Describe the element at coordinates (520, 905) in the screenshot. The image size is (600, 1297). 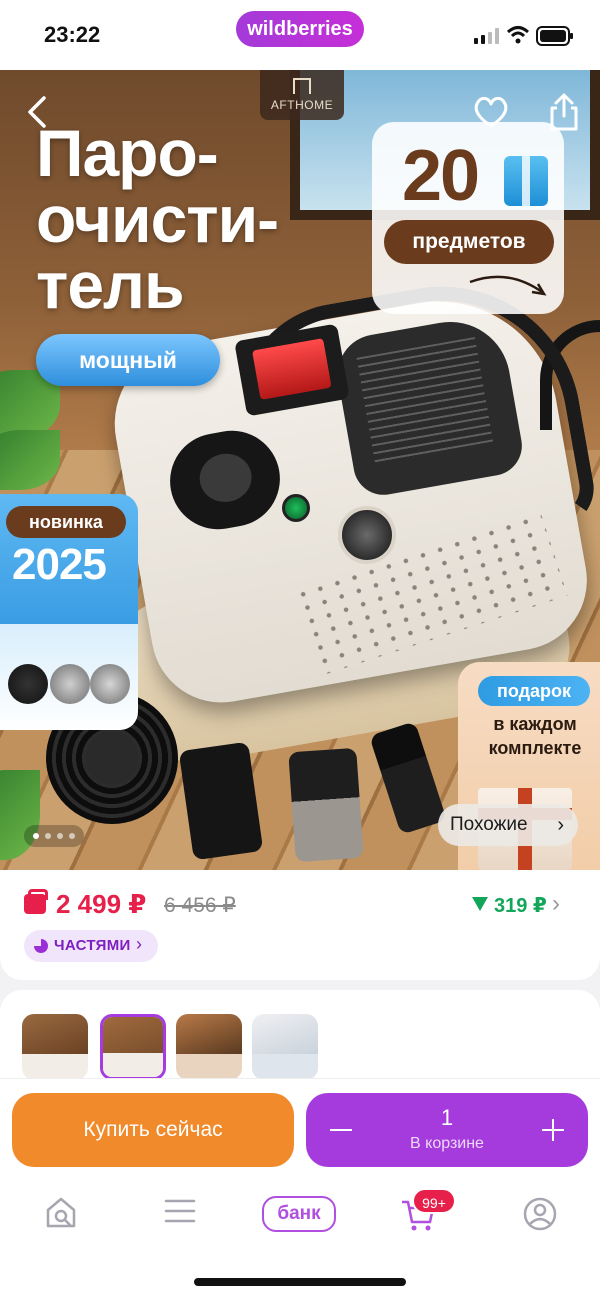
I see `price-drop-amount: 319 ₽` at that location.